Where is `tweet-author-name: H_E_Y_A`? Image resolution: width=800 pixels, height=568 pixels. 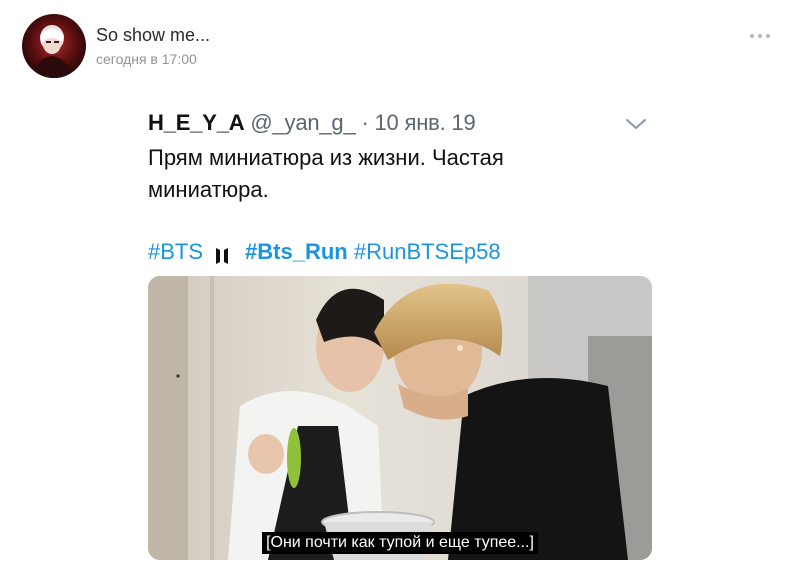
tweet-author-name: H_E_Y_A is located at coordinates (196, 122).